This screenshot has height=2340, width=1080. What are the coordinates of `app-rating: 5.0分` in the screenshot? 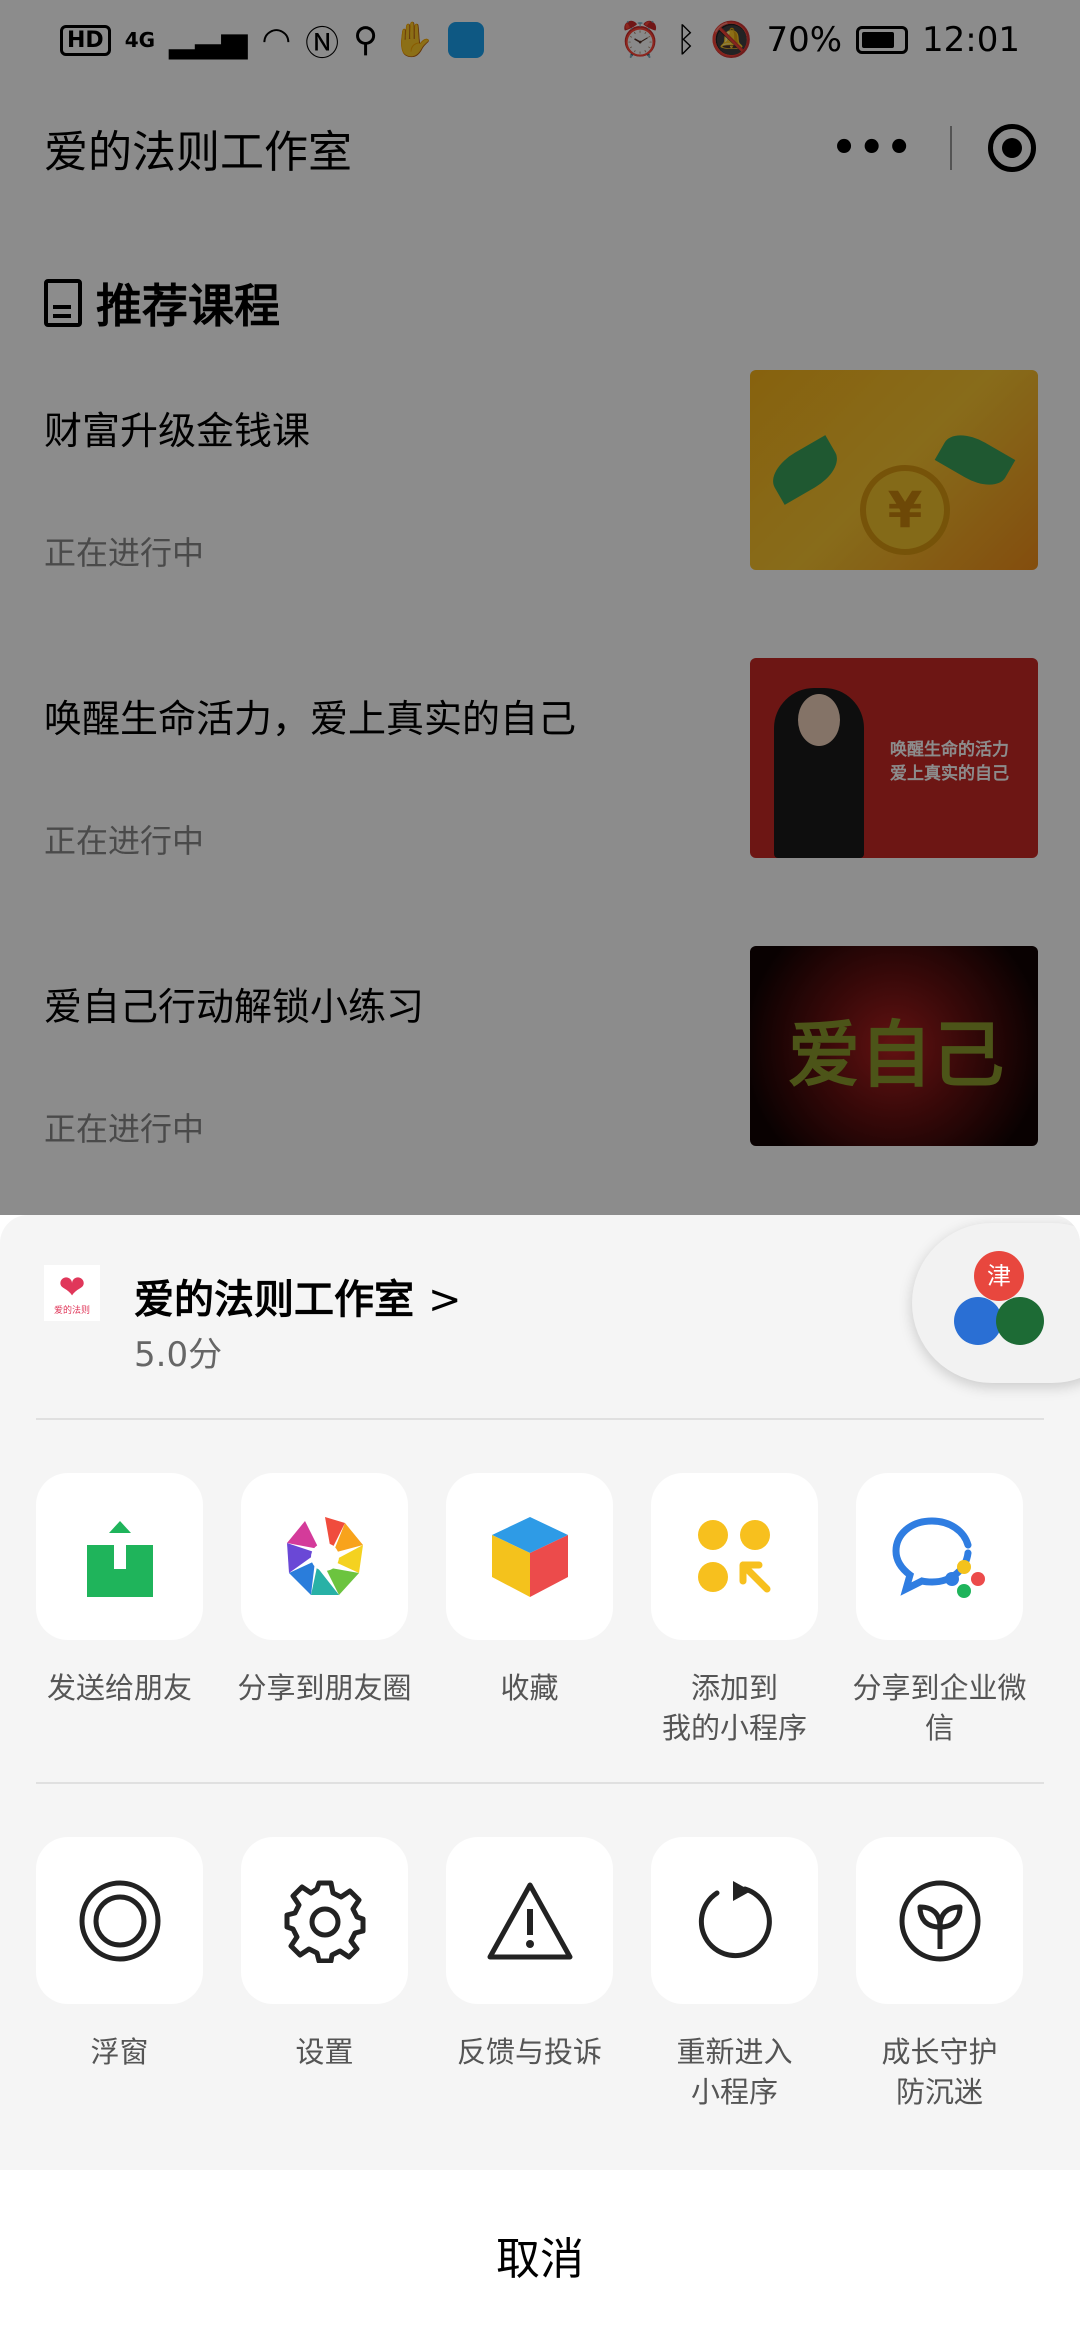 It's located at (178, 1355).